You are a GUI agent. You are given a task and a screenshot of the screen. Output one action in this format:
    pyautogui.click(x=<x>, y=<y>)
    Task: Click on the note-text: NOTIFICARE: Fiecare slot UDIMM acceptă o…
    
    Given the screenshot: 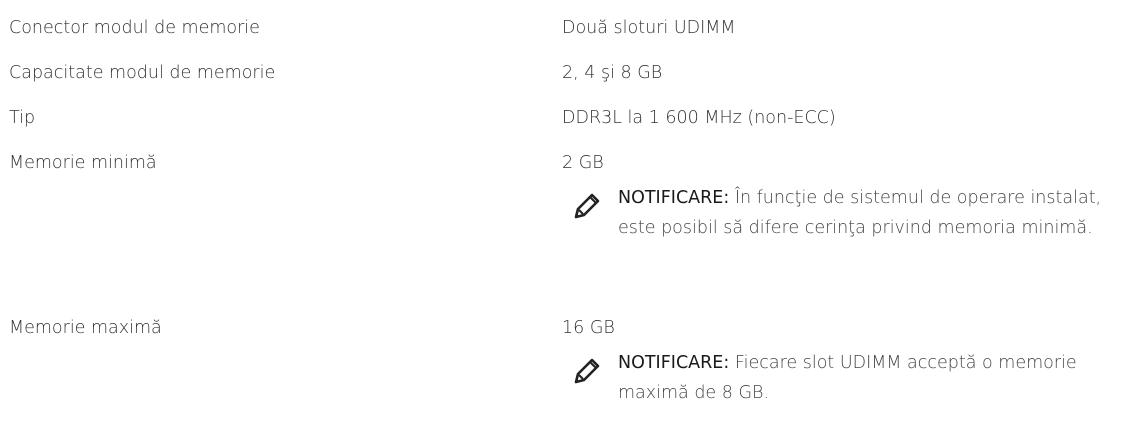 What is the action you would take?
    pyautogui.click(x=878, y=378)
    